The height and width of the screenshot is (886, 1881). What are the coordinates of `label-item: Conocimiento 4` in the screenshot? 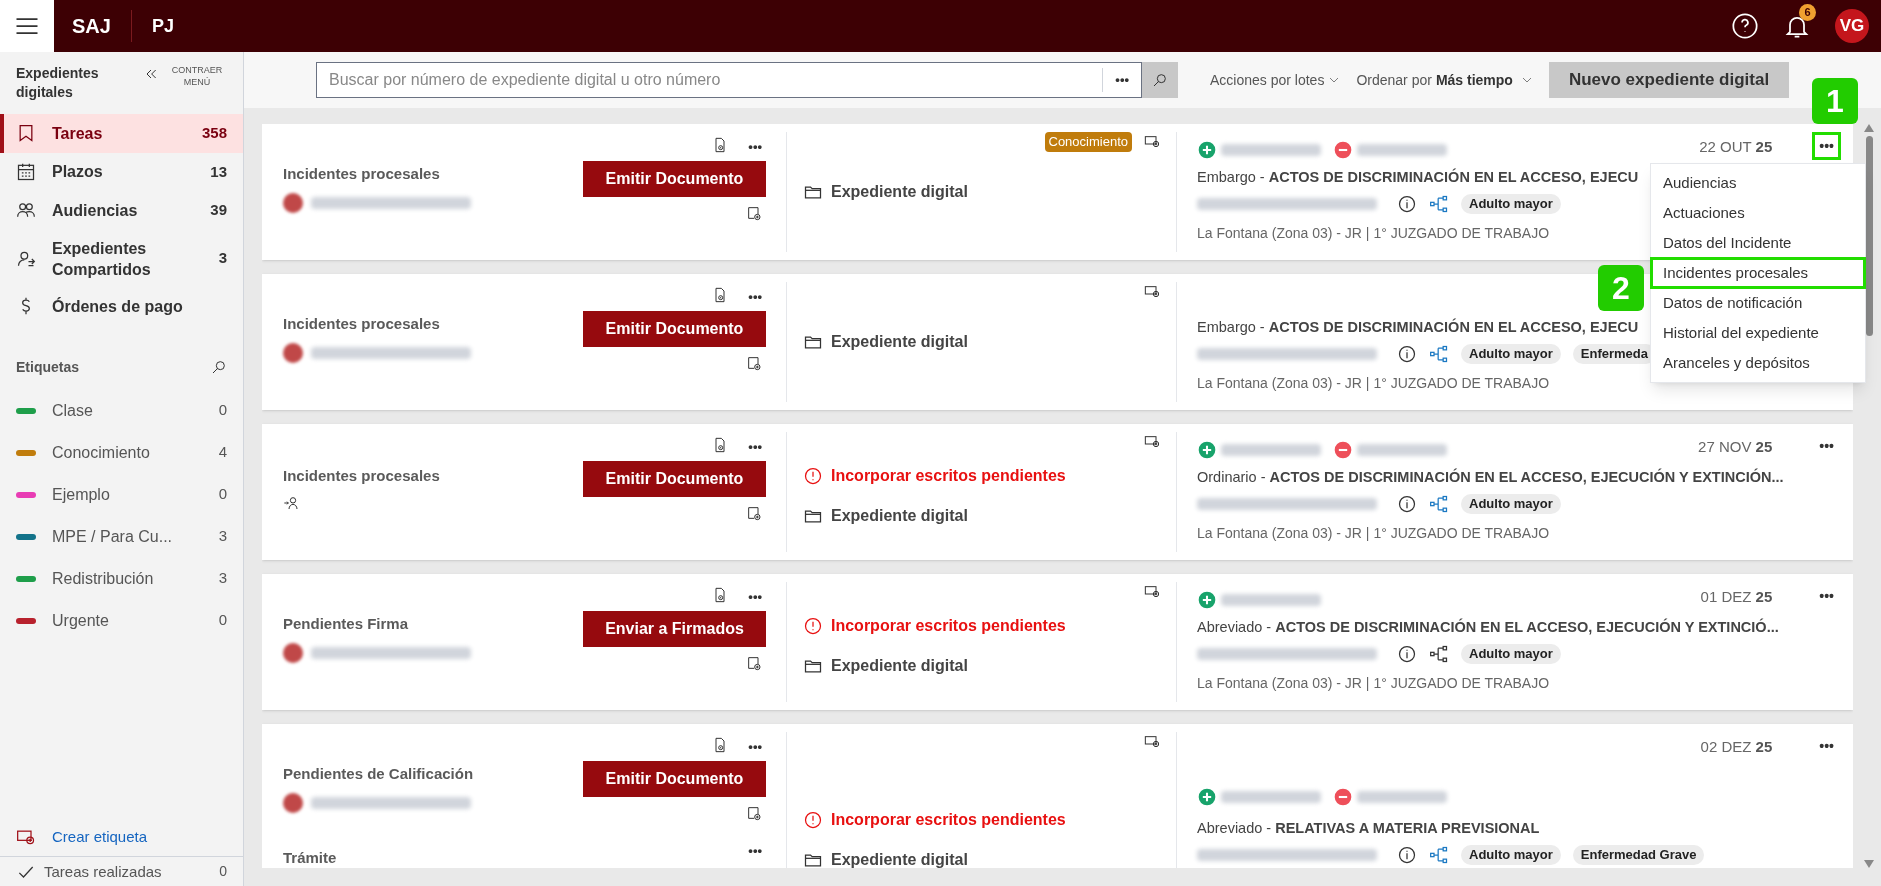 It's located at (121, 452).